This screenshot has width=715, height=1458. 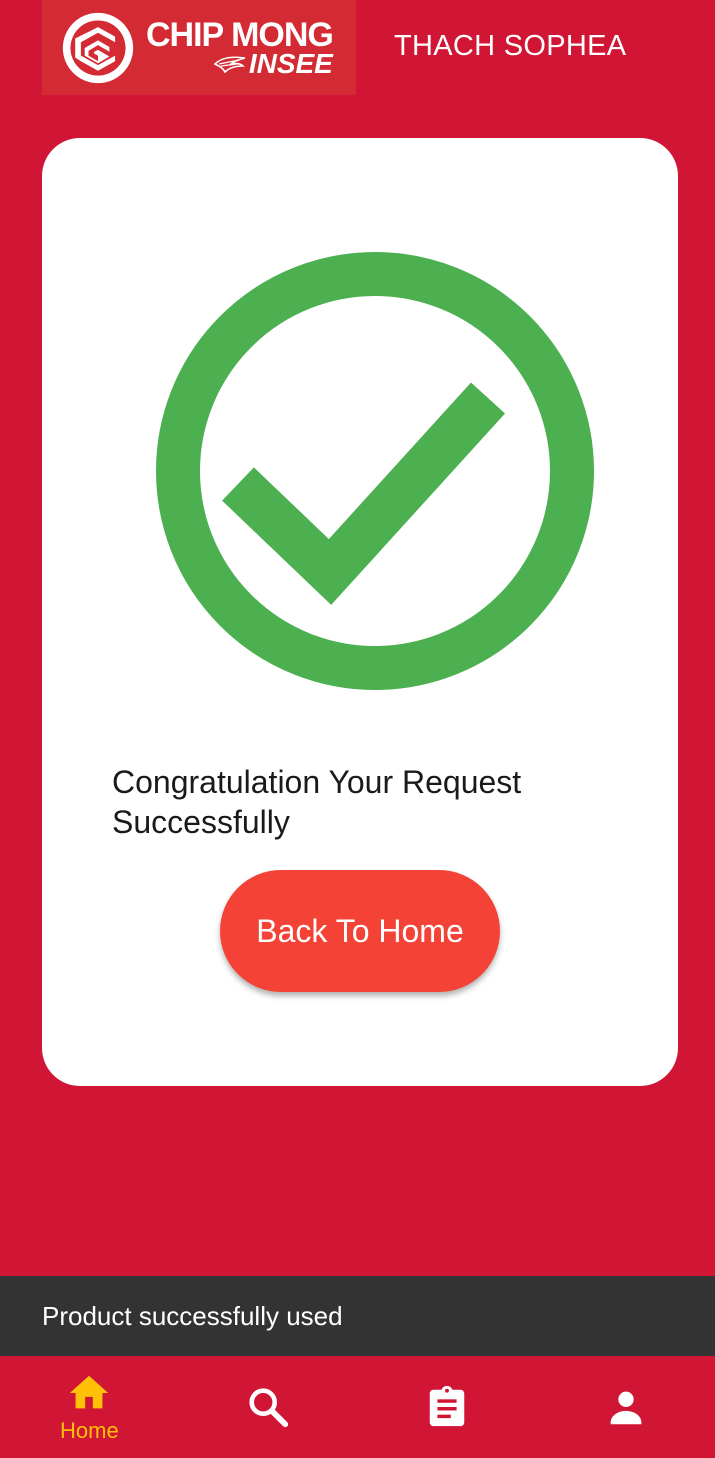 What do you see at coordinates (229, 64) in the screenshot?
I see `eagle-icon` at bounding box center [229, 64].